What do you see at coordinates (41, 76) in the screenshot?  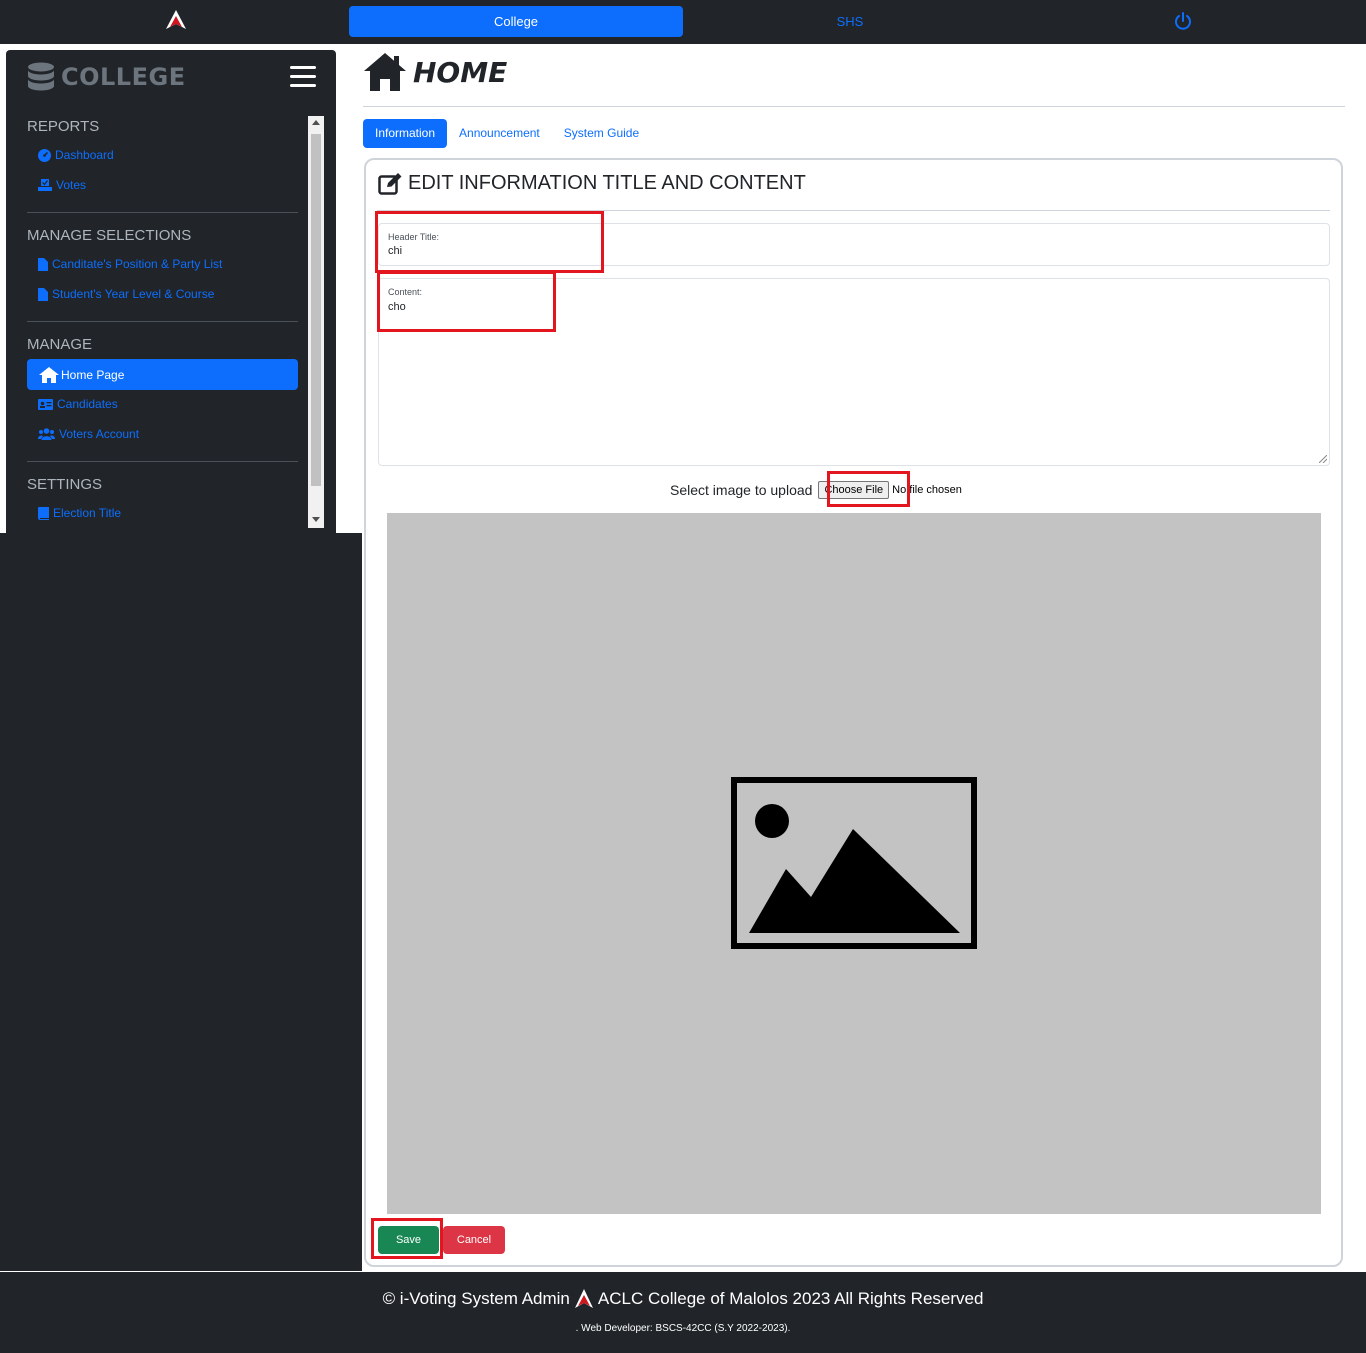 I see `database-icon` at bounding box center [41, 76].